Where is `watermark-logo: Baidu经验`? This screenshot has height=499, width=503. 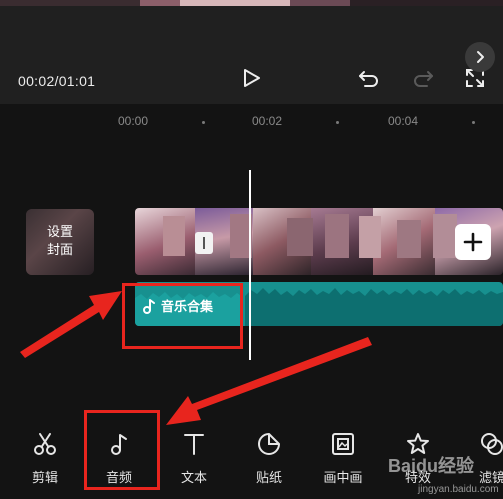 watermark-logo: Baidu经验 is located at coordinates (431, 466).